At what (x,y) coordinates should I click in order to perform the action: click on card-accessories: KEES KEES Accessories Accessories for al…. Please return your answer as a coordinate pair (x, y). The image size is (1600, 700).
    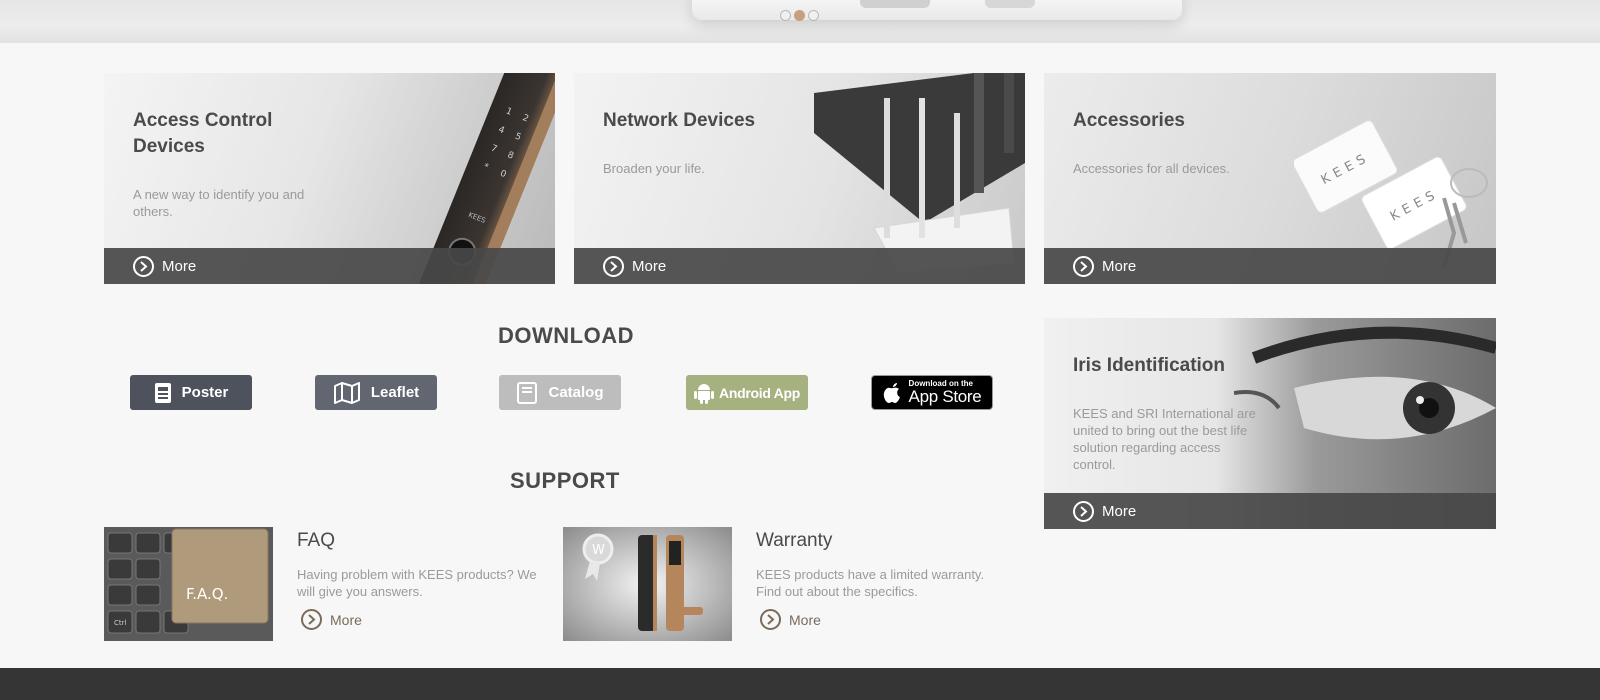
    Looking at the image, I should click on (1270, 178).